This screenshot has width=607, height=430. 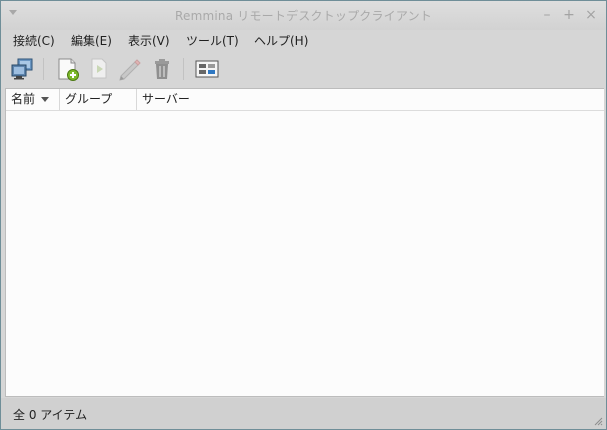 I want to click on maximize-button: +, so click(x=569, y=15).